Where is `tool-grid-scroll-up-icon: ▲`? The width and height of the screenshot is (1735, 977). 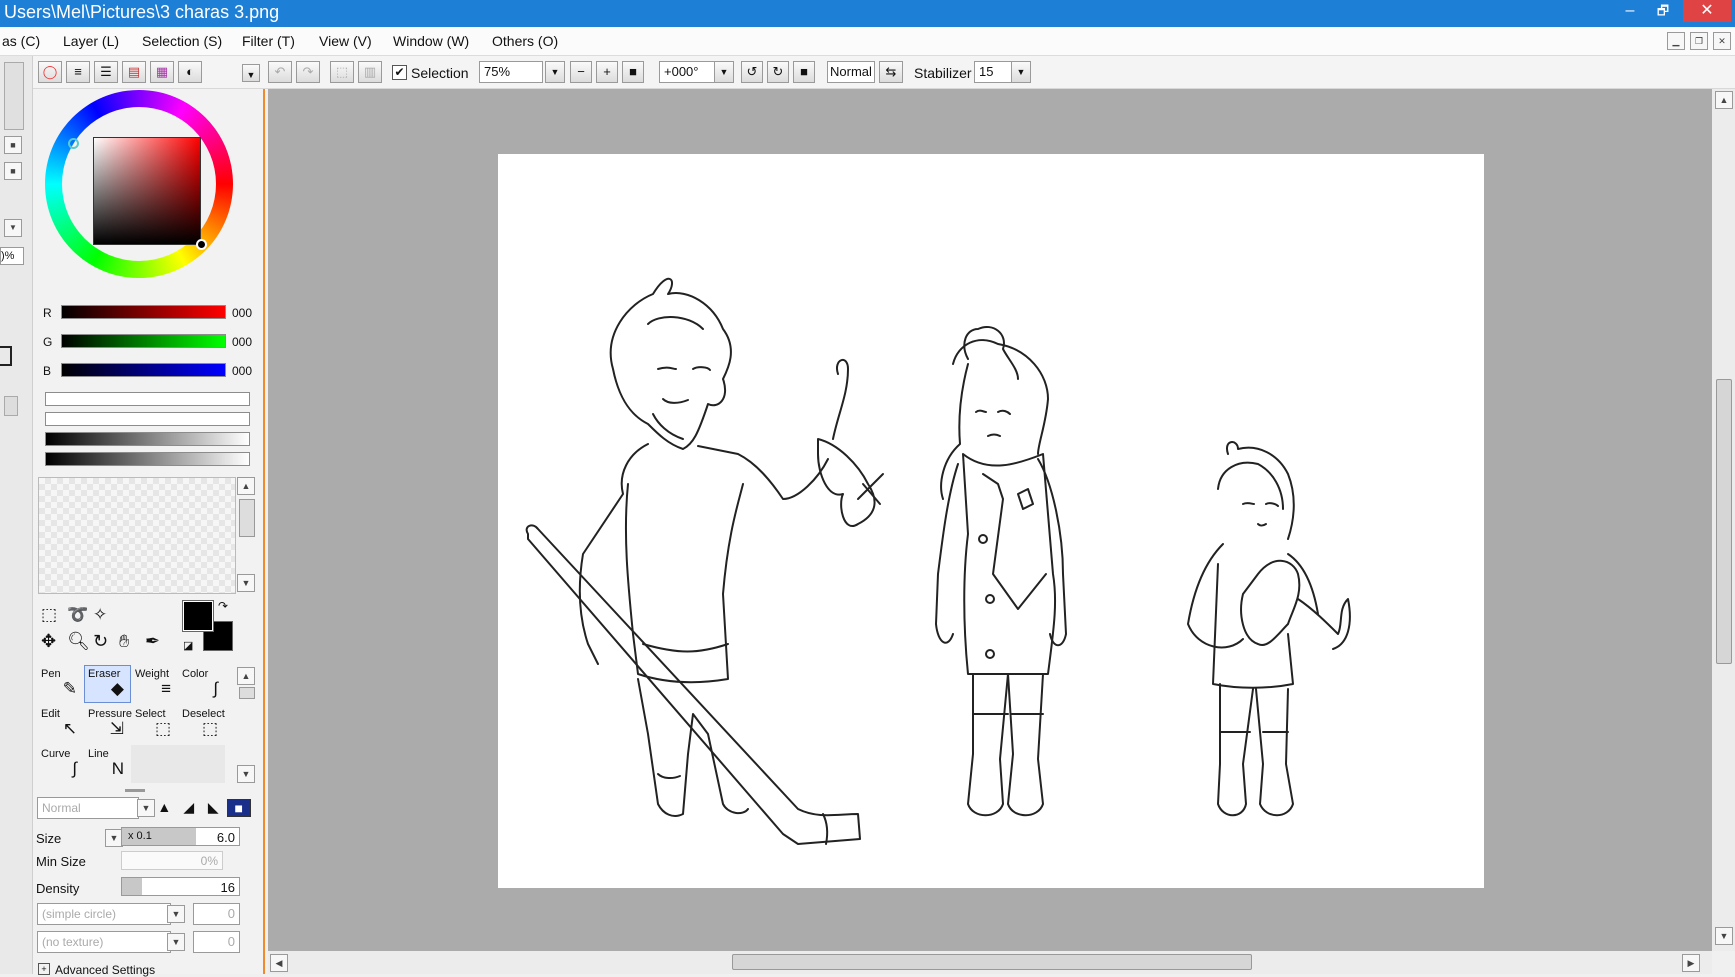 tool-grid-scroll-up-icon: ▲ is located at coordinates (246, 676).